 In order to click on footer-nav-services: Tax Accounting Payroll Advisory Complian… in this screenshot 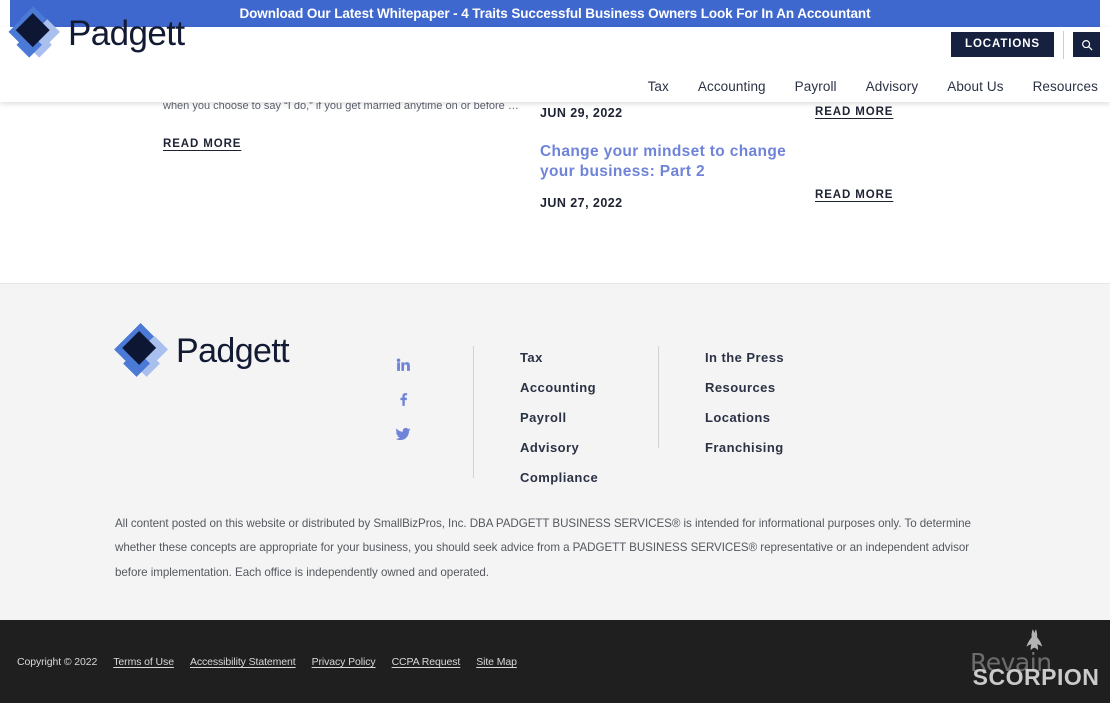, I will do `click(559, 417)`.